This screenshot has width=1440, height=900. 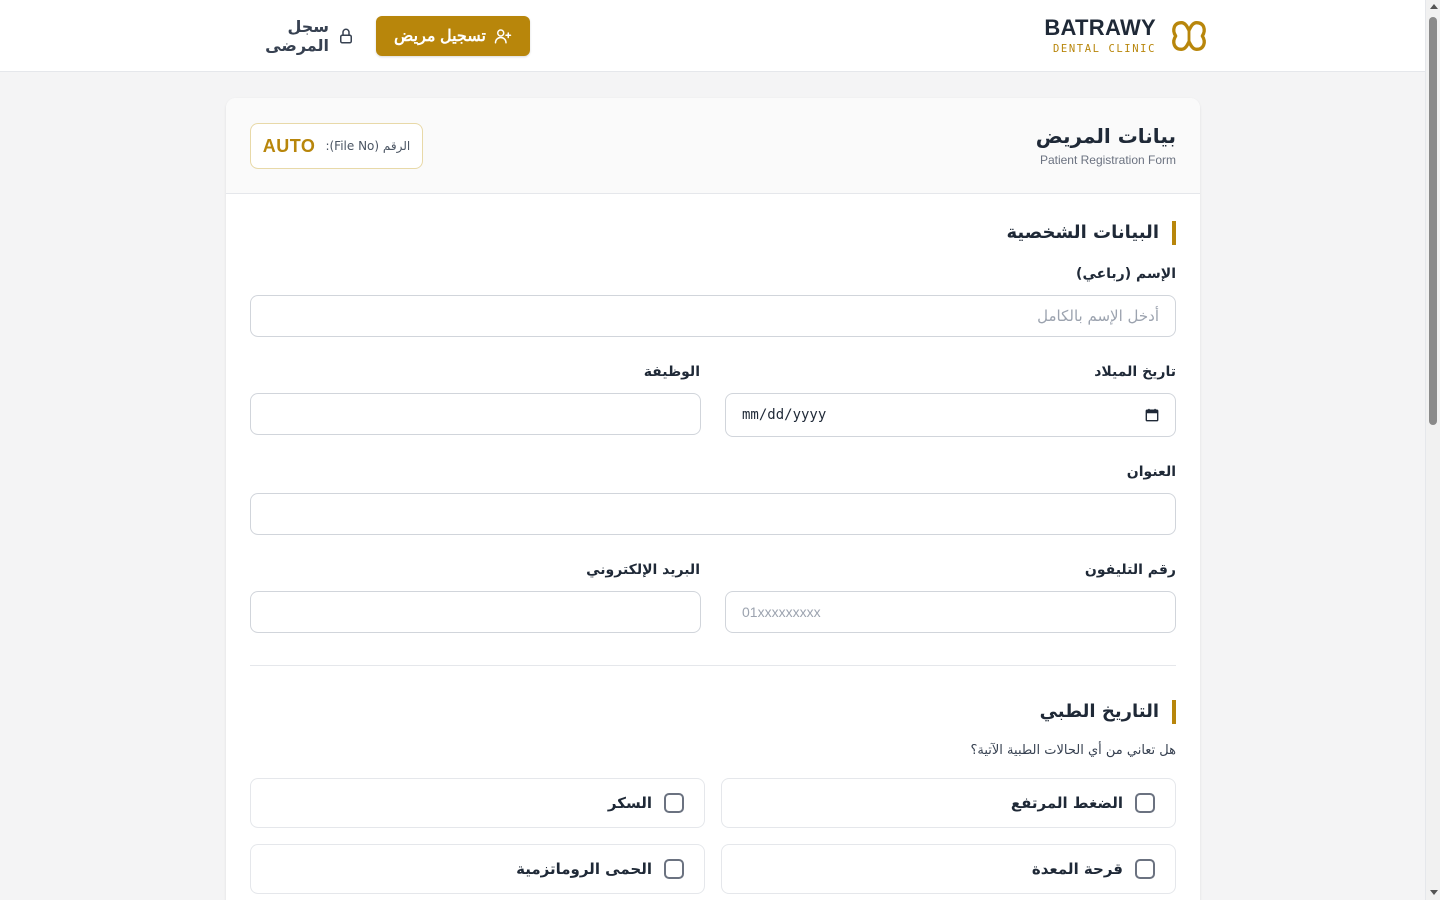 I want to click on lock-icon, so click(x=346, y=36).